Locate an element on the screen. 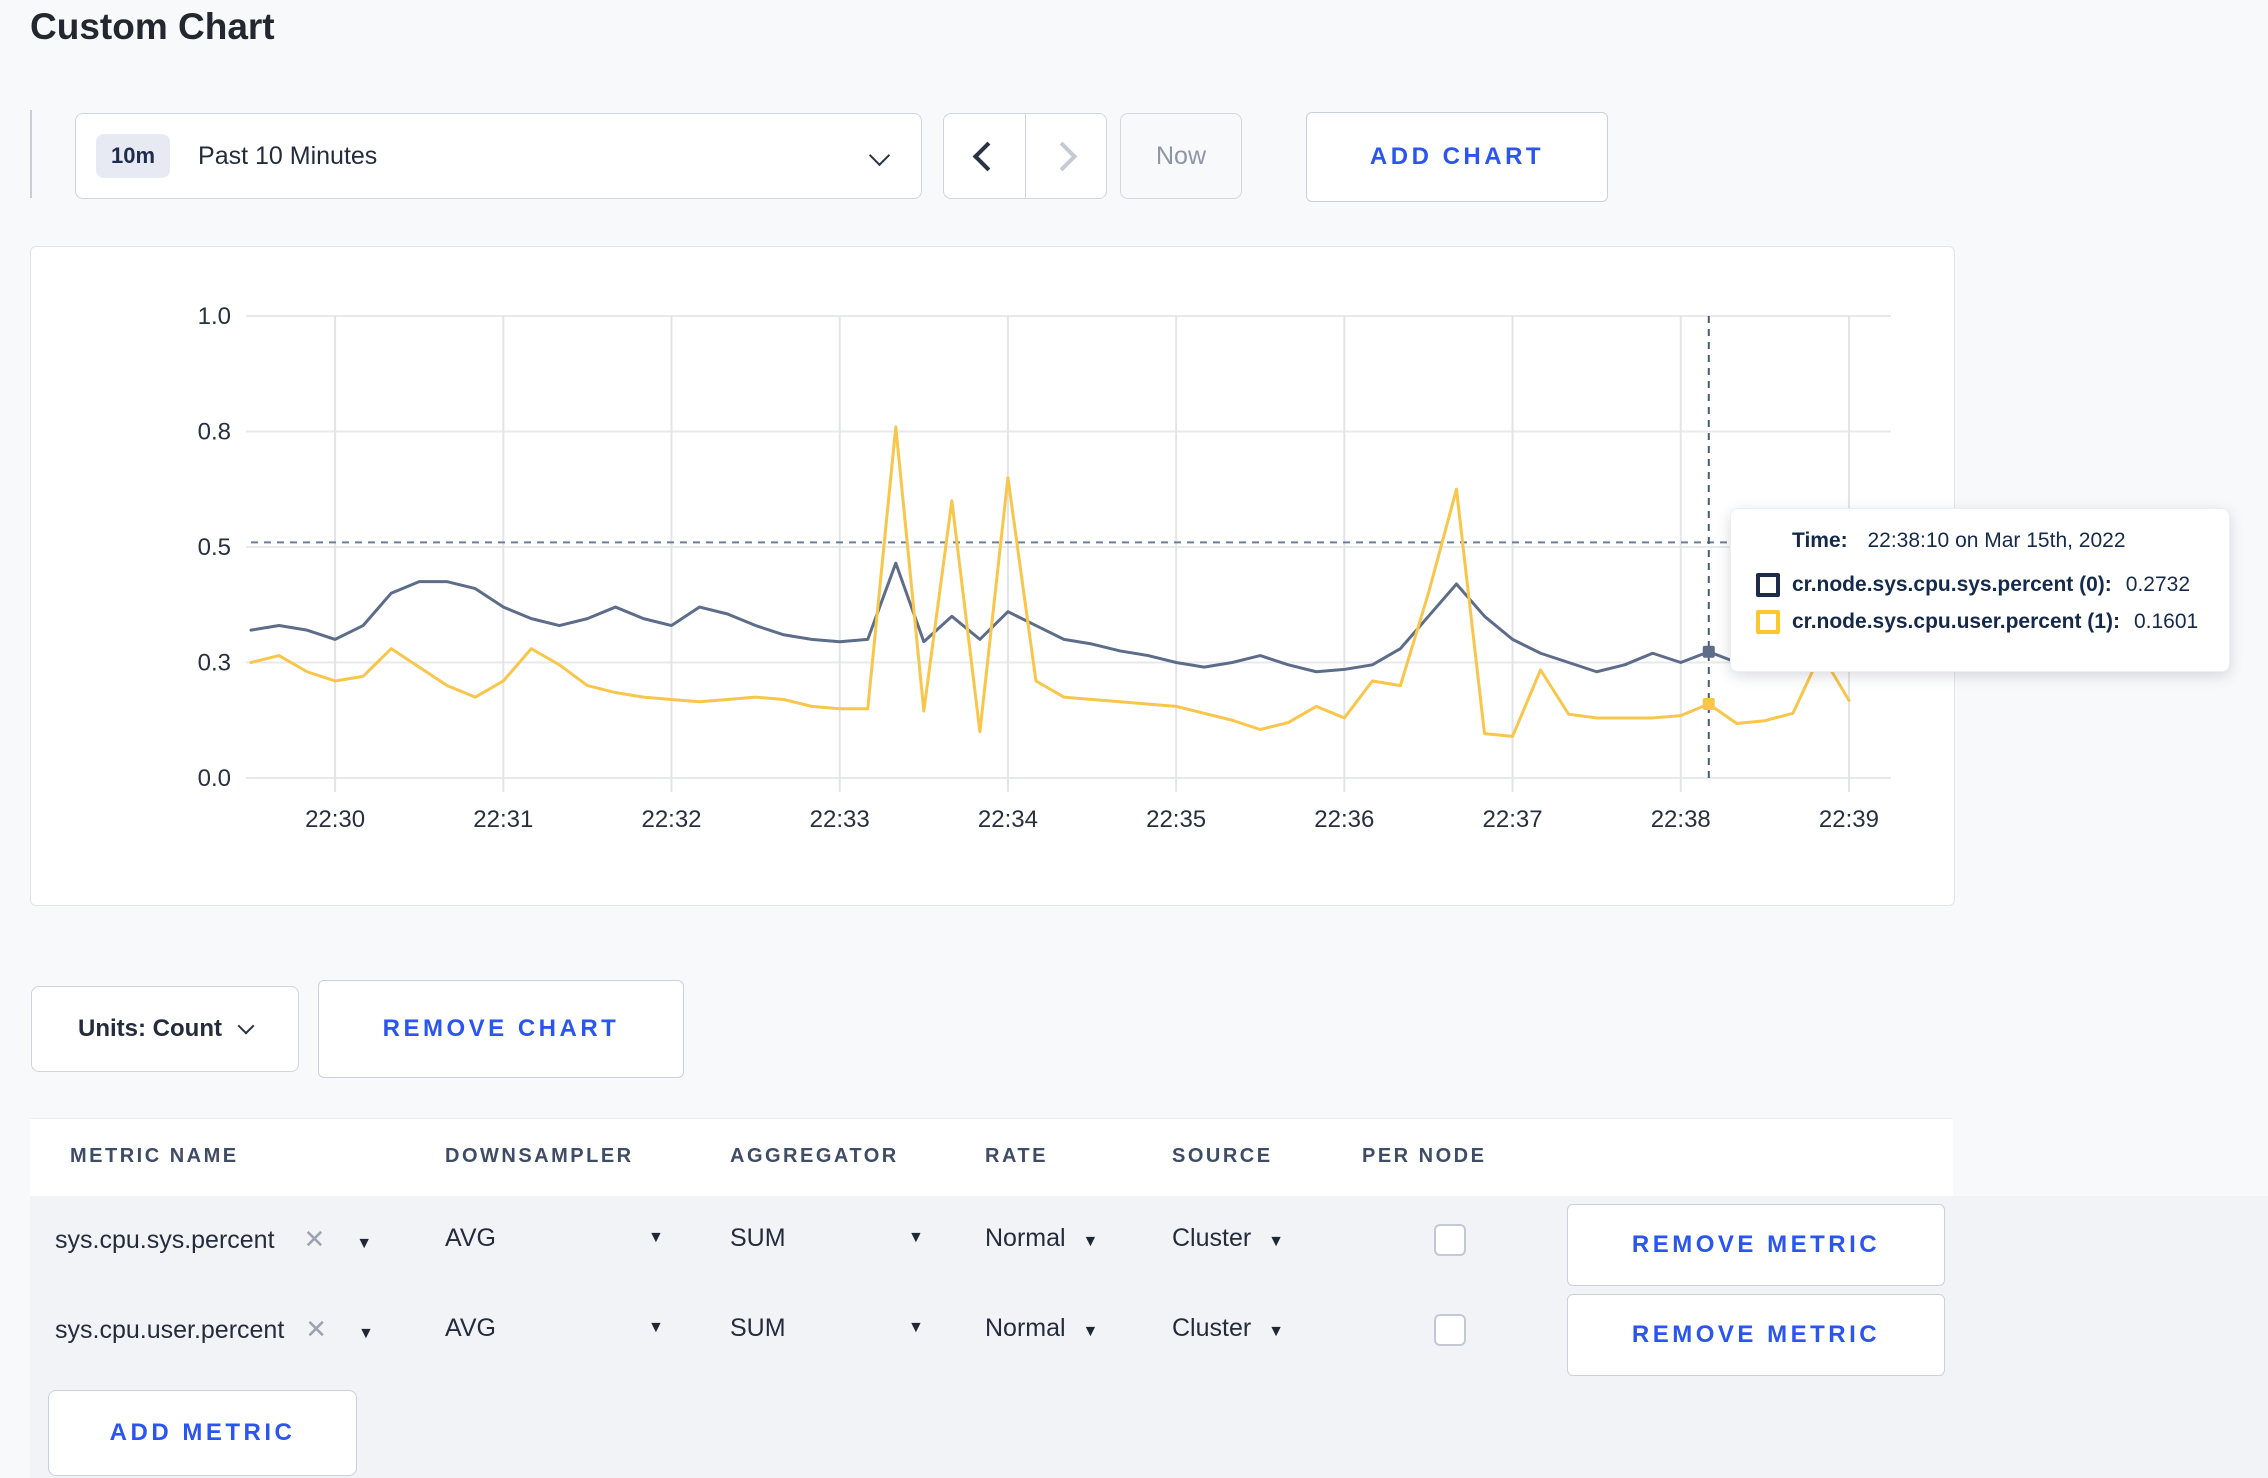  x-tick-label: 22:35 is located at coordinates (1176, 819).